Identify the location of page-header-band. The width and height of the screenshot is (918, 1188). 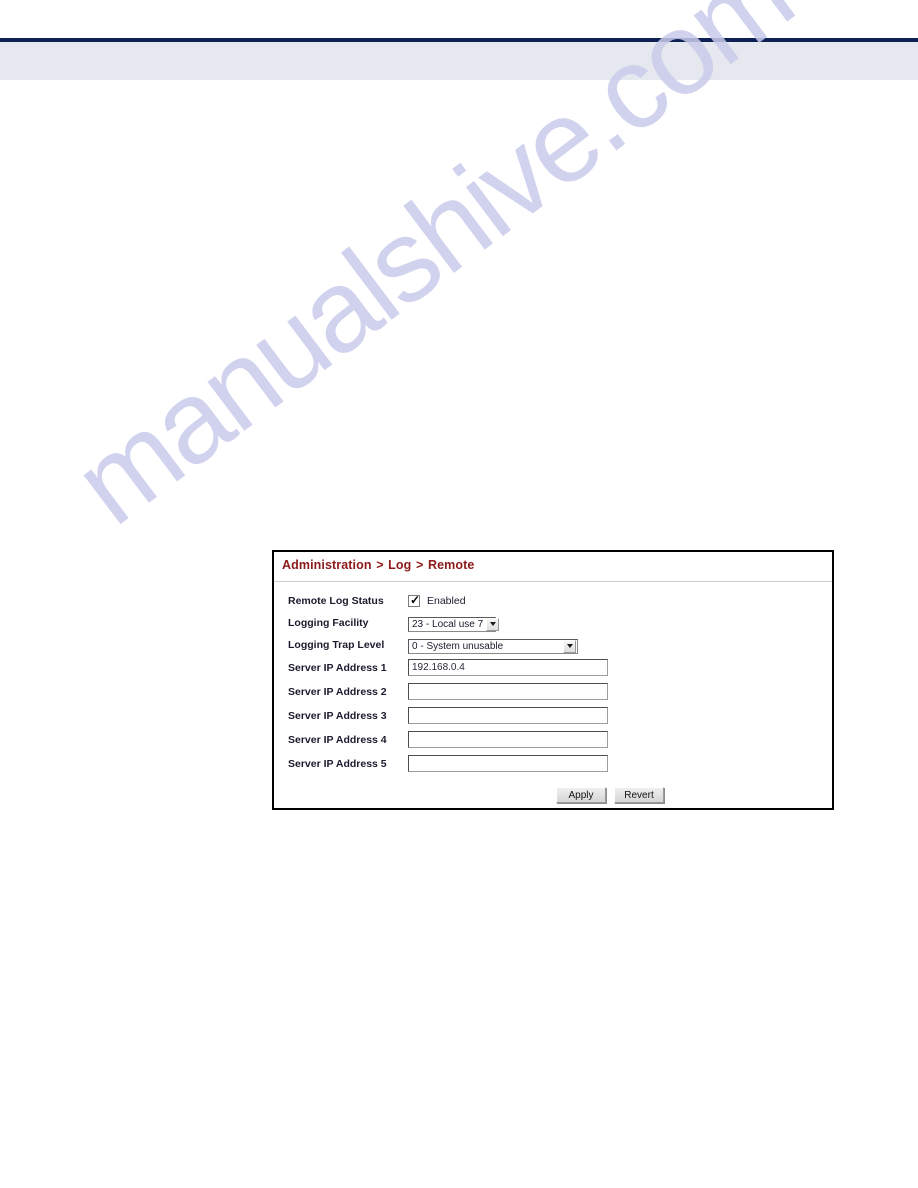
(459, 61).